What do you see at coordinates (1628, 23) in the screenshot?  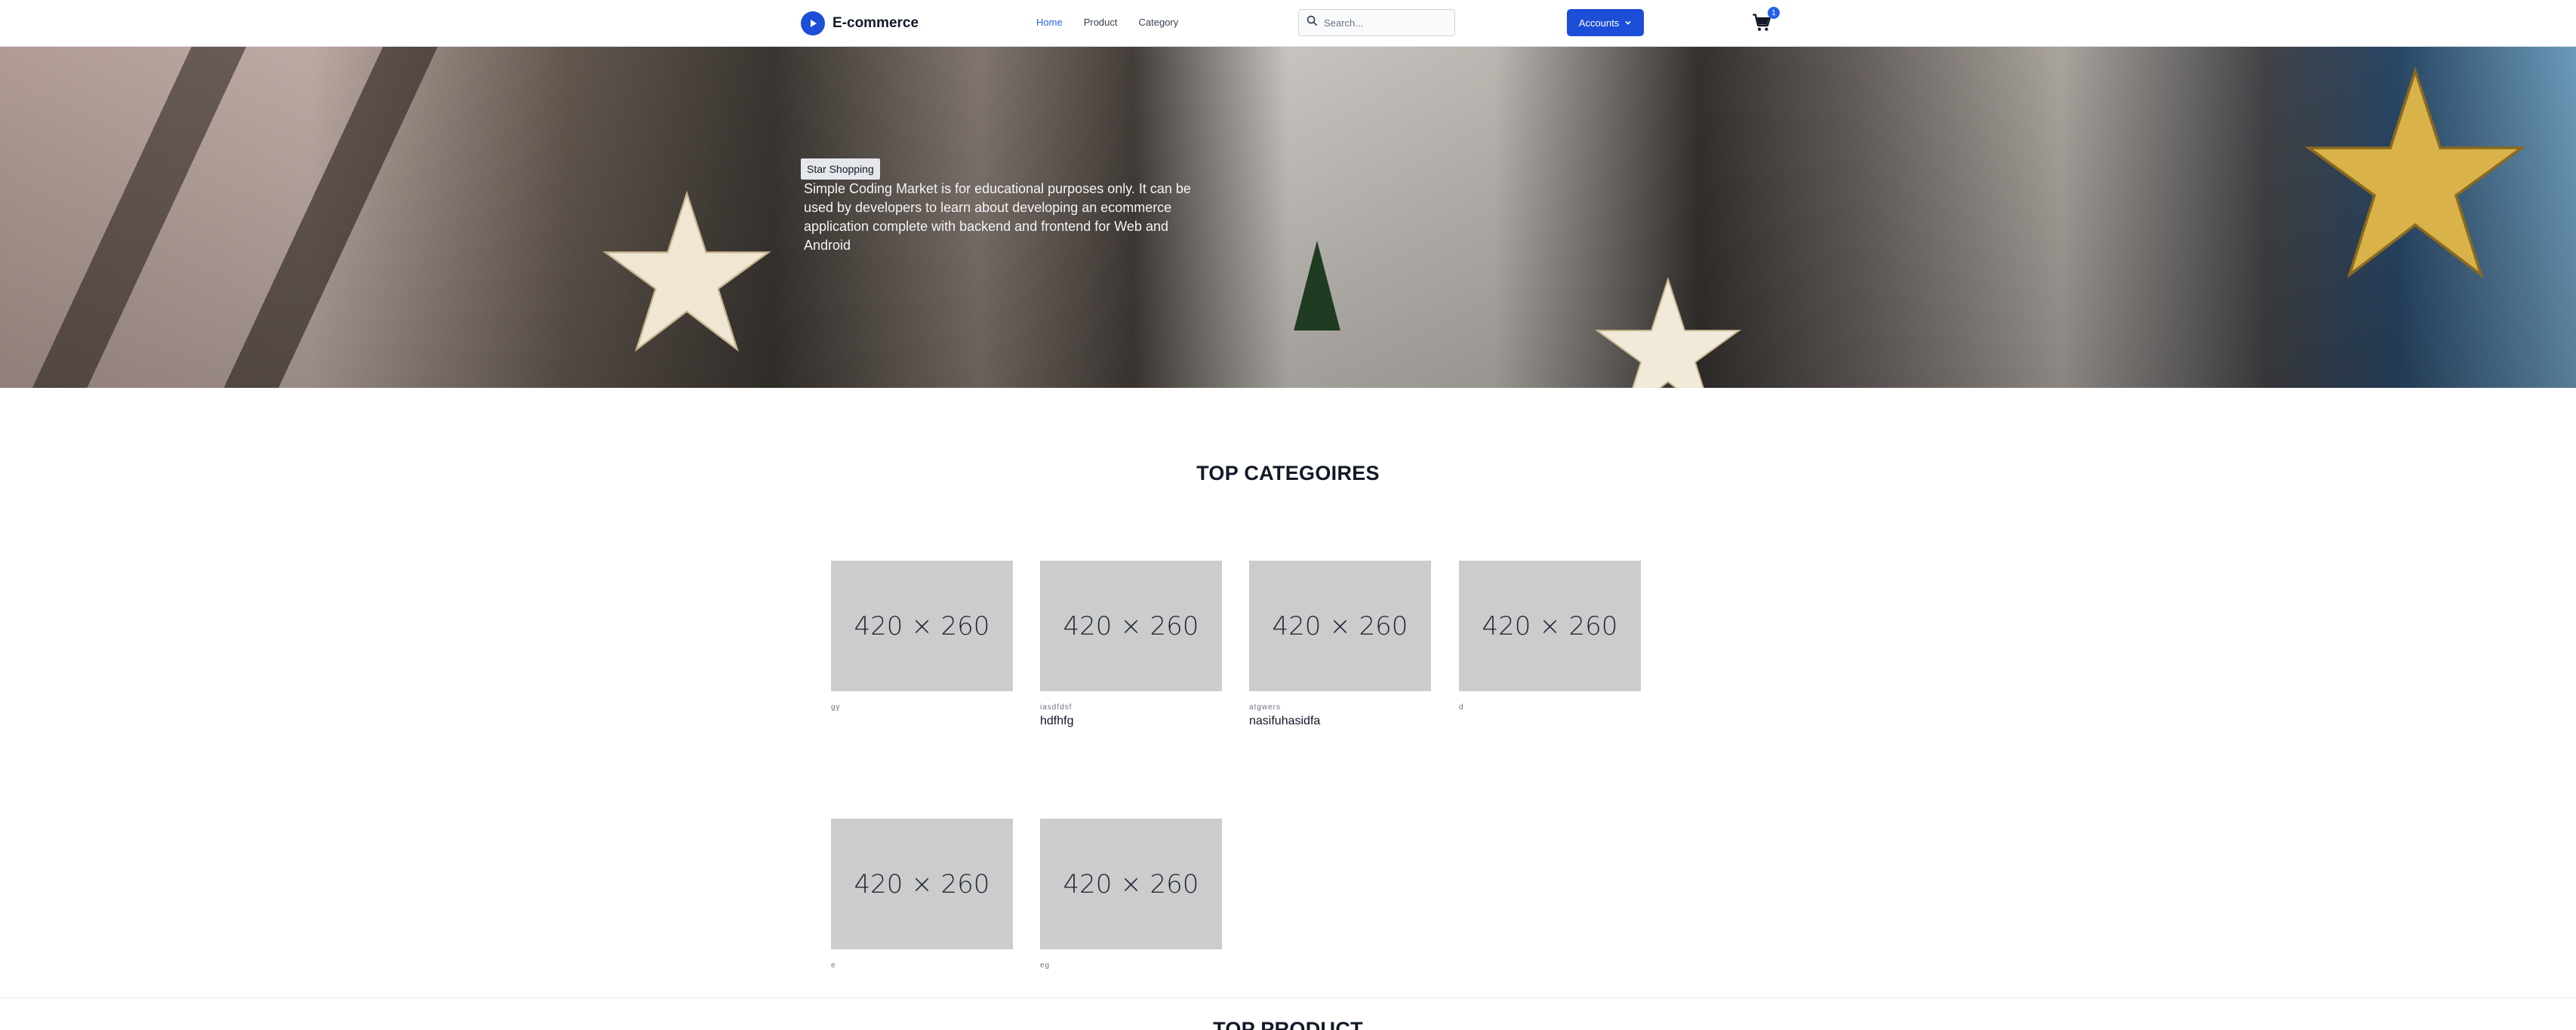 I see `chevron-down-icon` at bounding box center [1628, 23].